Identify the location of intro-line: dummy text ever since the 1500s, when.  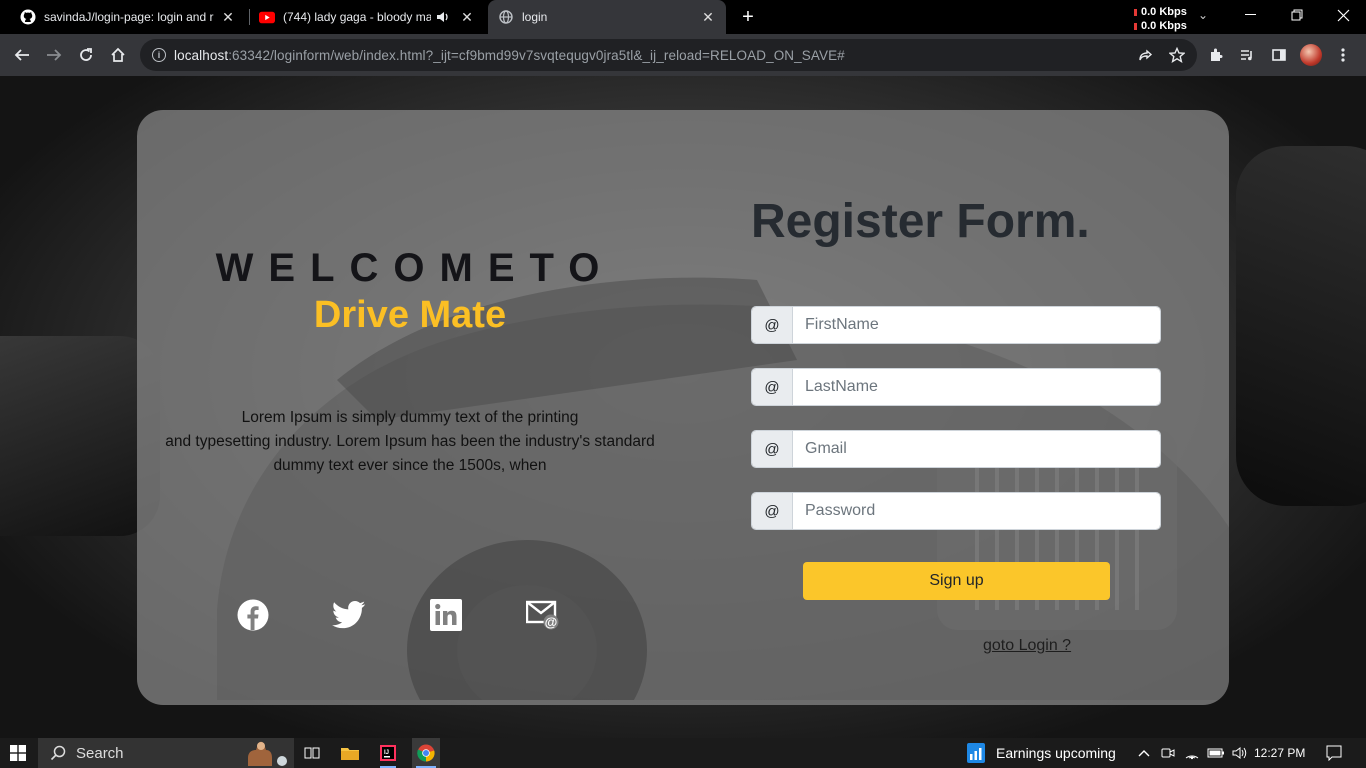
(410, 465).